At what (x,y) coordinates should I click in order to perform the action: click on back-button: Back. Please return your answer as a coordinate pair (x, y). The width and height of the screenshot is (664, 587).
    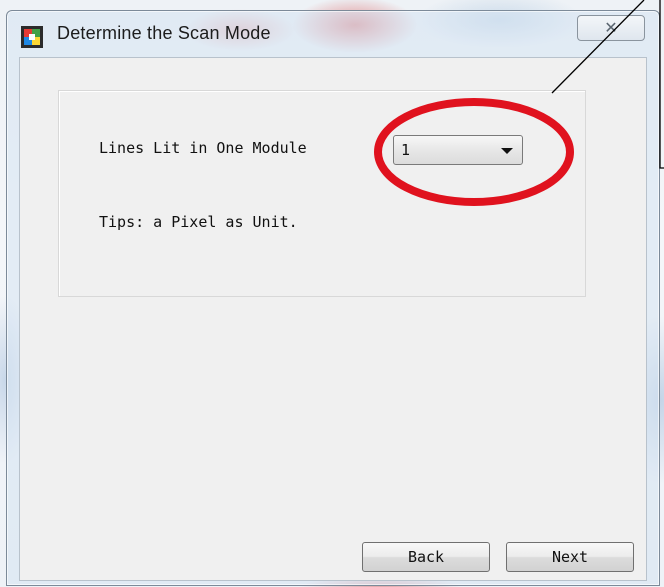
    Looking at the image, I should click on (426, 557).